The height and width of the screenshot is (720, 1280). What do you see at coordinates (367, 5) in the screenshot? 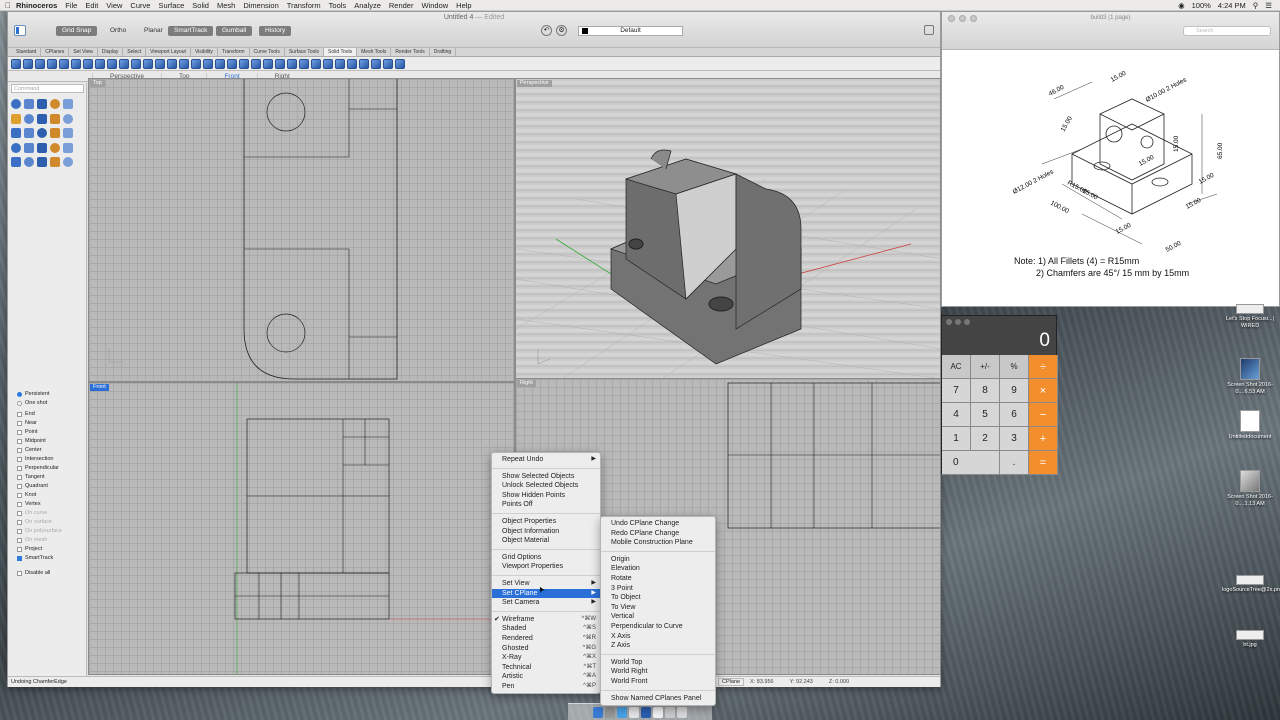
I see `menu-analyze: Analyze` at bounding box center [367, 5].